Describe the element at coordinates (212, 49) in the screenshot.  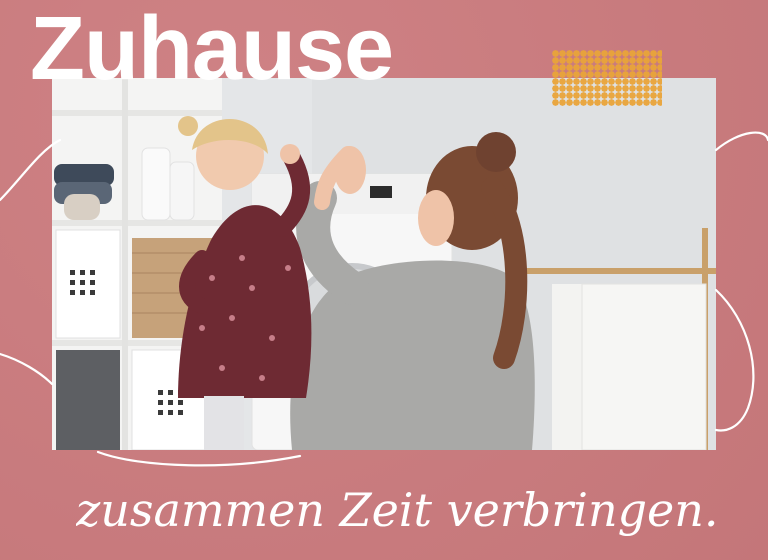
I see `headline: Zuhause` at that location.